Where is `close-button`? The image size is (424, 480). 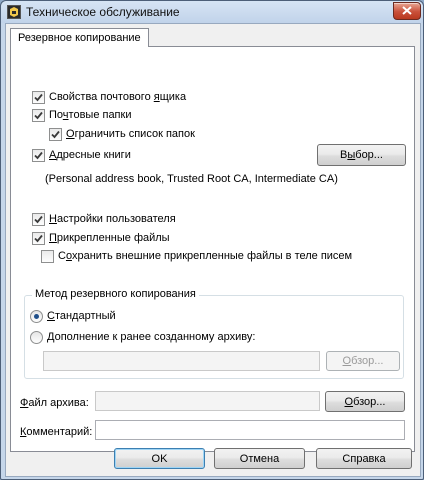 close-button is located at coordinates (407, 11).